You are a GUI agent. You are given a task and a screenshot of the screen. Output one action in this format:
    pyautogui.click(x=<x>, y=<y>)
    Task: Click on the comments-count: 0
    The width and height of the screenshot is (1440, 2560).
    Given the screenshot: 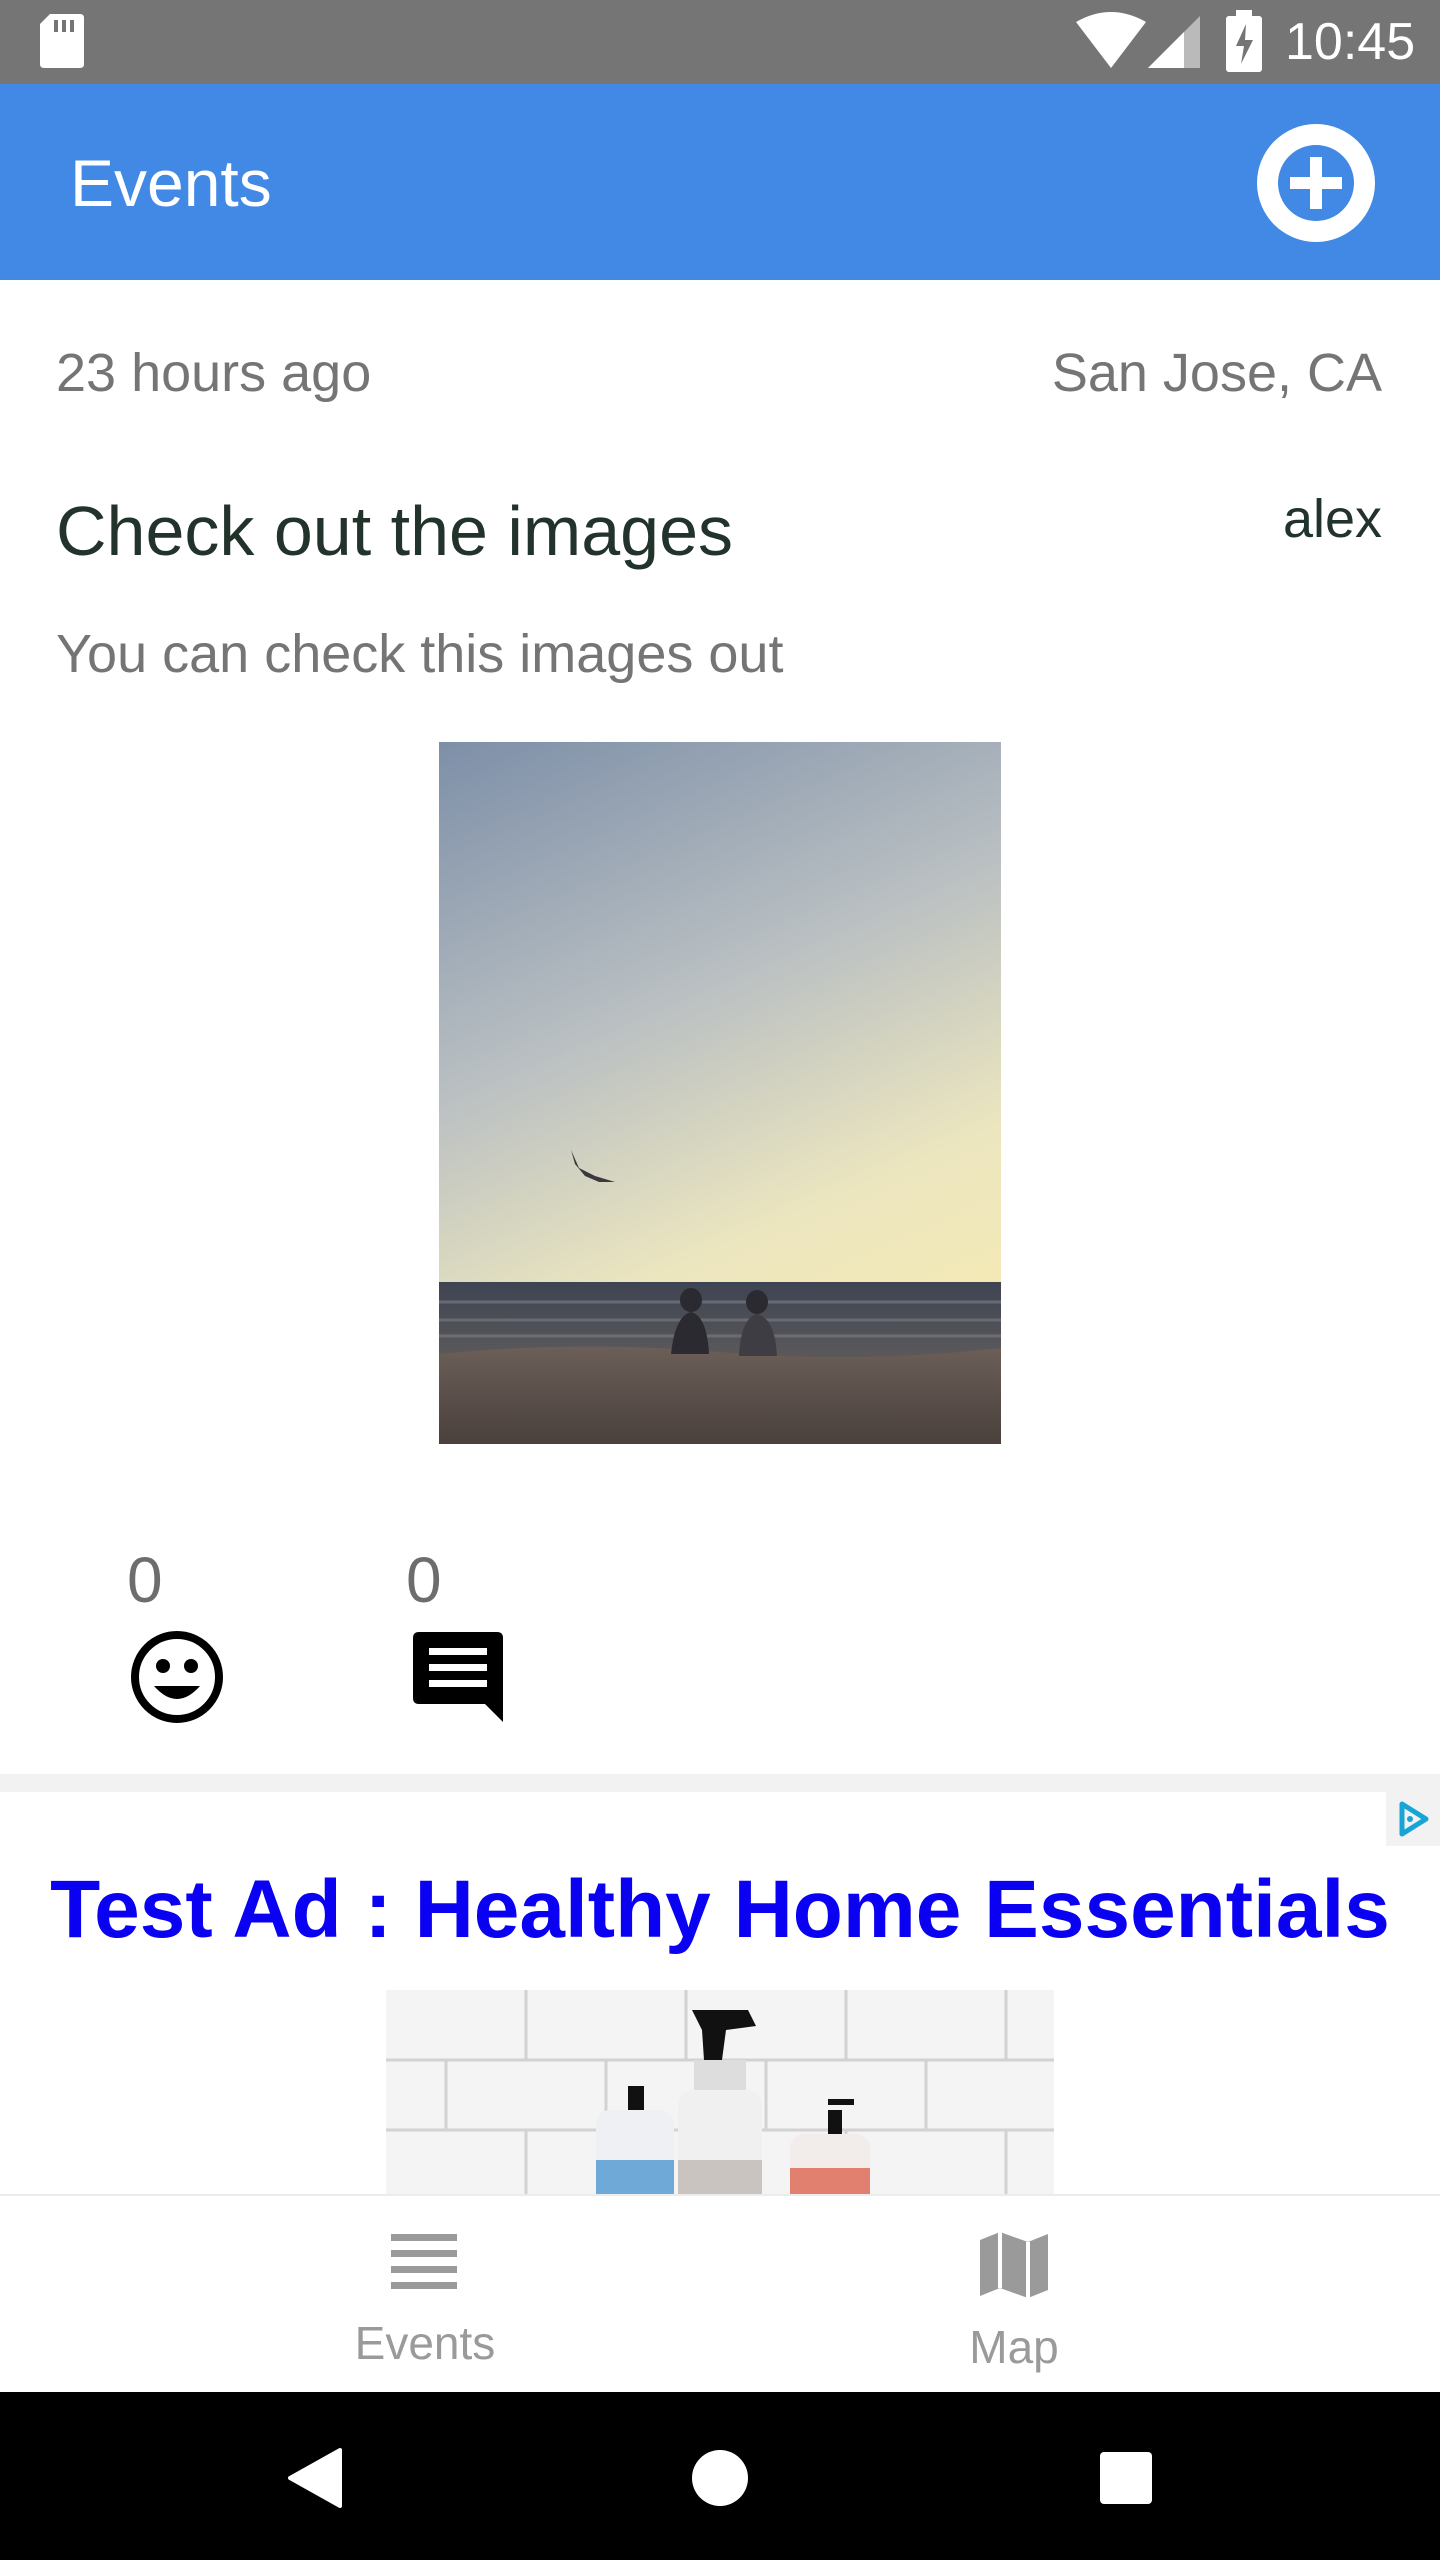 What is the action you would take?
    pyautogui.click(x=424, y=1580)
    